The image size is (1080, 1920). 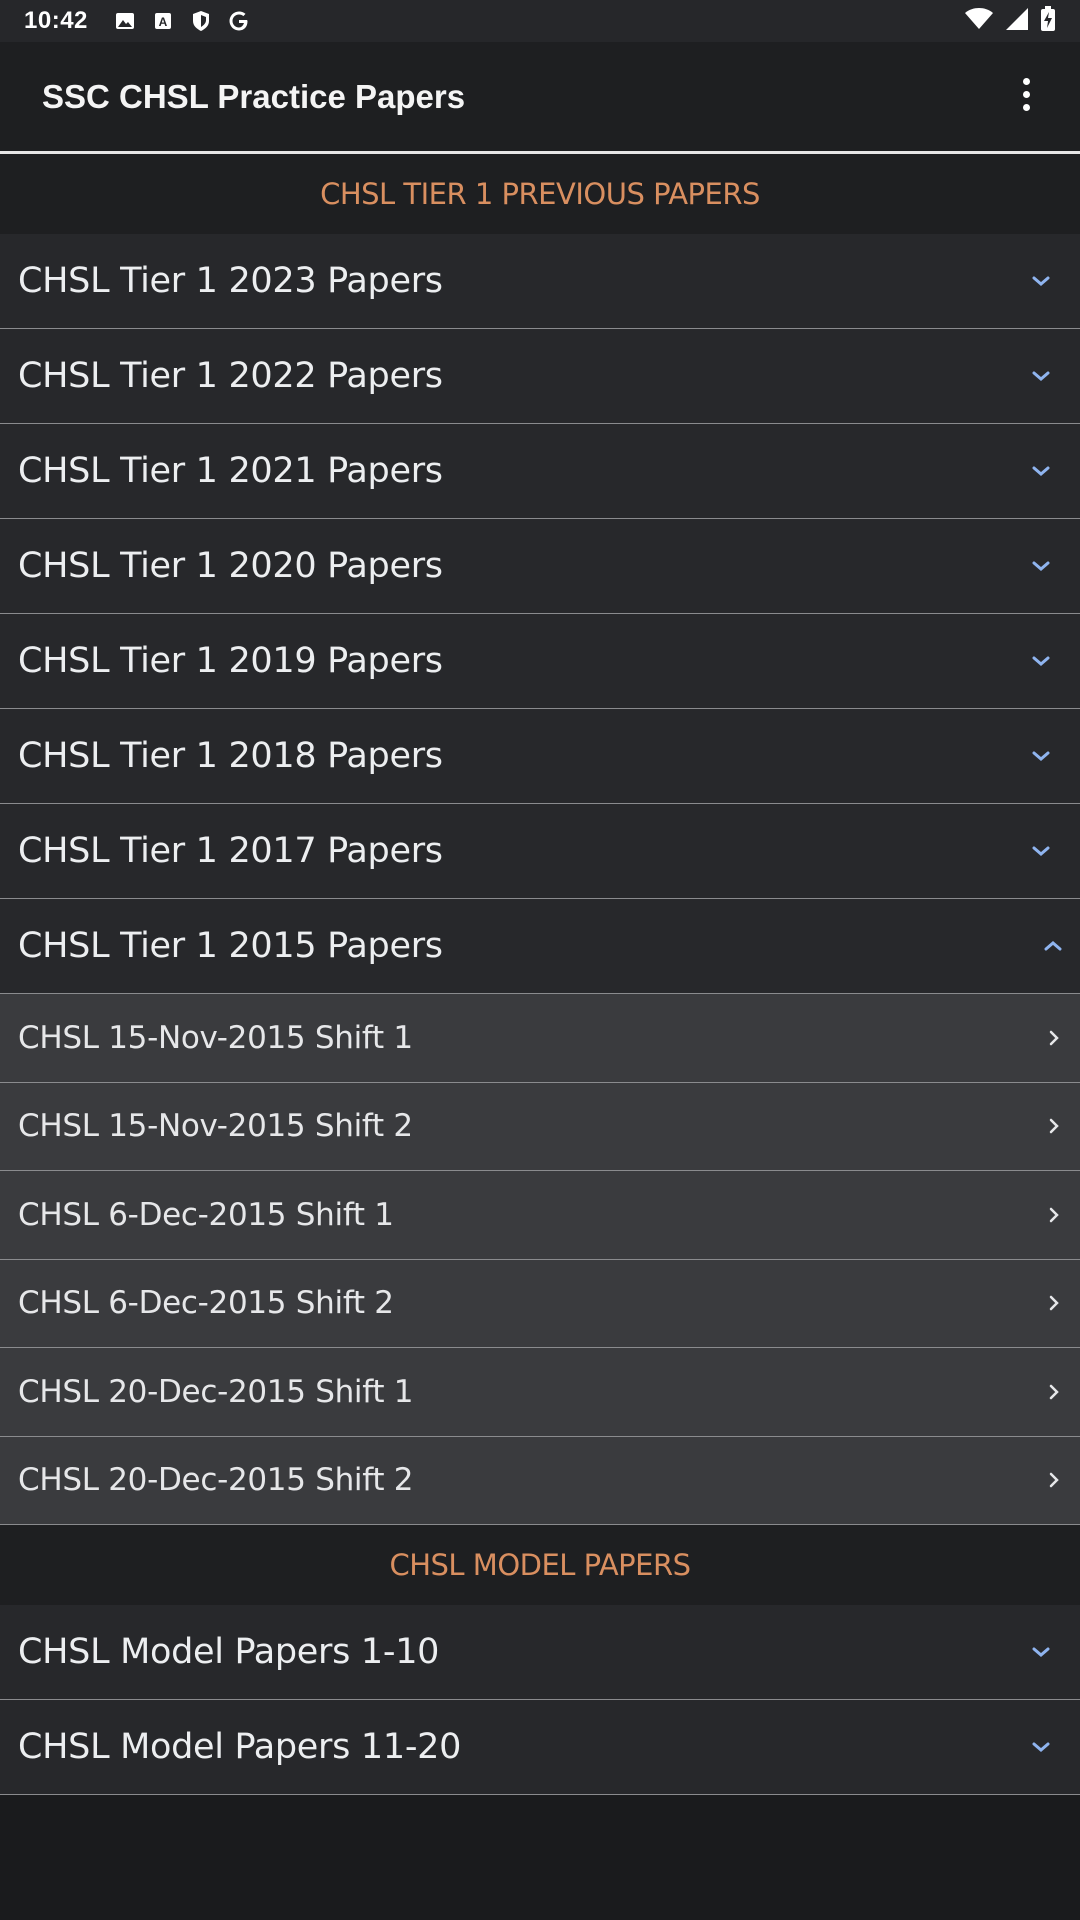 What do you see at coordinates (540, 1126) in the screenshot?
I see `child-row-paper: CHSL 15-Nov-2015 Shift 2` at bounding box center [540, 1126].